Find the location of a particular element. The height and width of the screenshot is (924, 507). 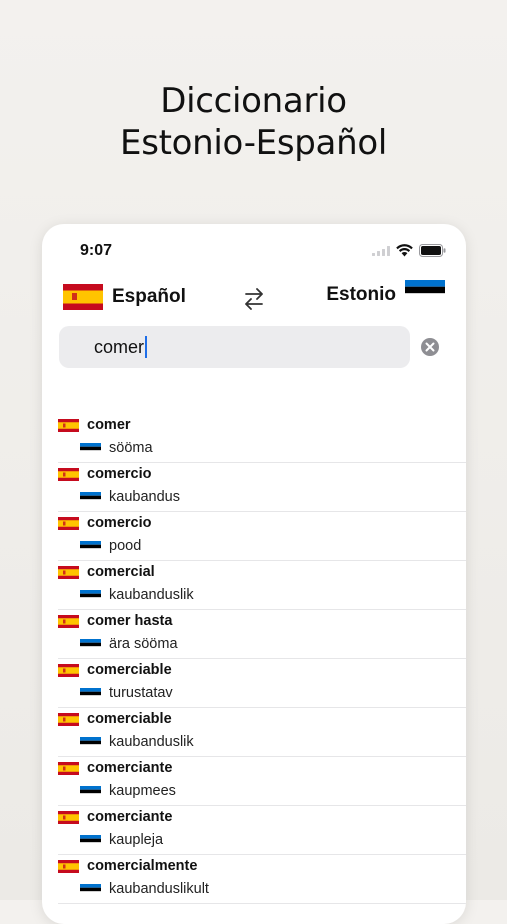

translation-text: kaubanduslikult is located at coordinates (159, 889).